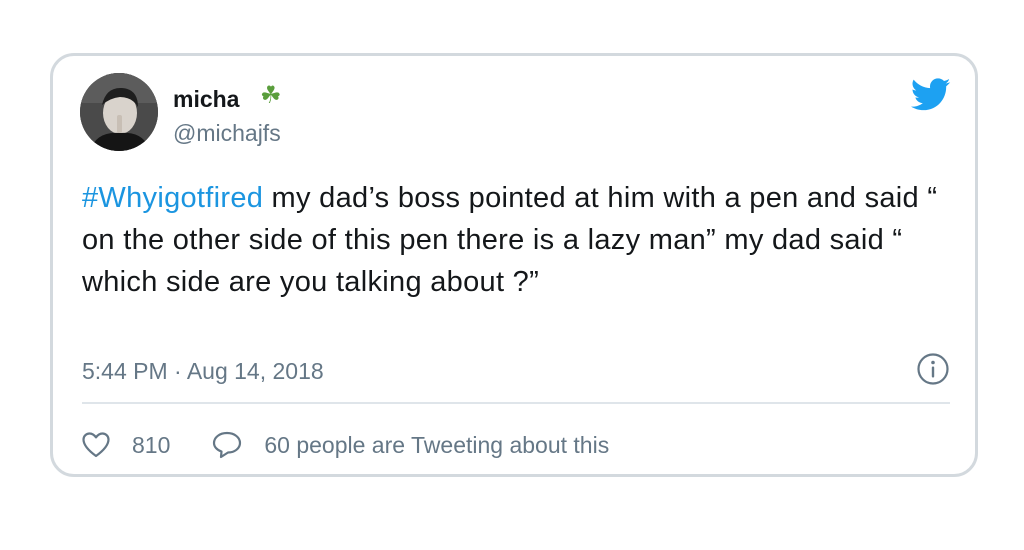 The height and width of the screenshot is (550, 1024). What do you see at coordinates (437, 444) in the screenshot?
I see `tweeting-about-text: 60 people are Tweeting about this` at bounding box center [437, 444].